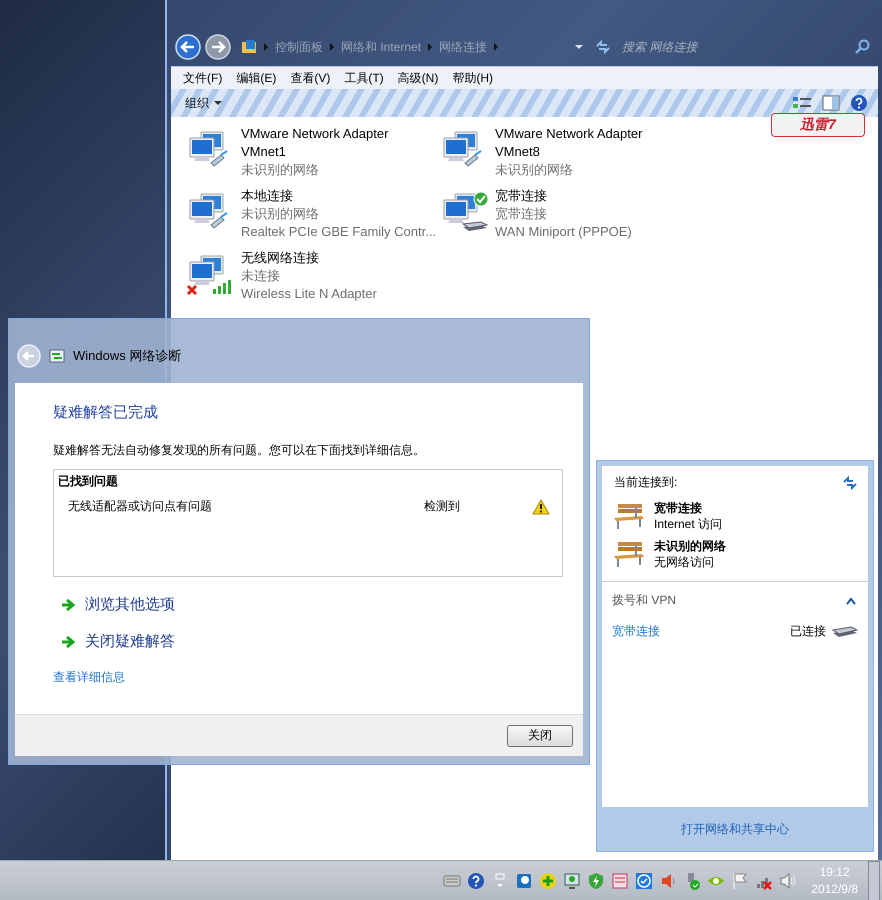  I want to click on network-diagnostic-icon, so click(57, 356).